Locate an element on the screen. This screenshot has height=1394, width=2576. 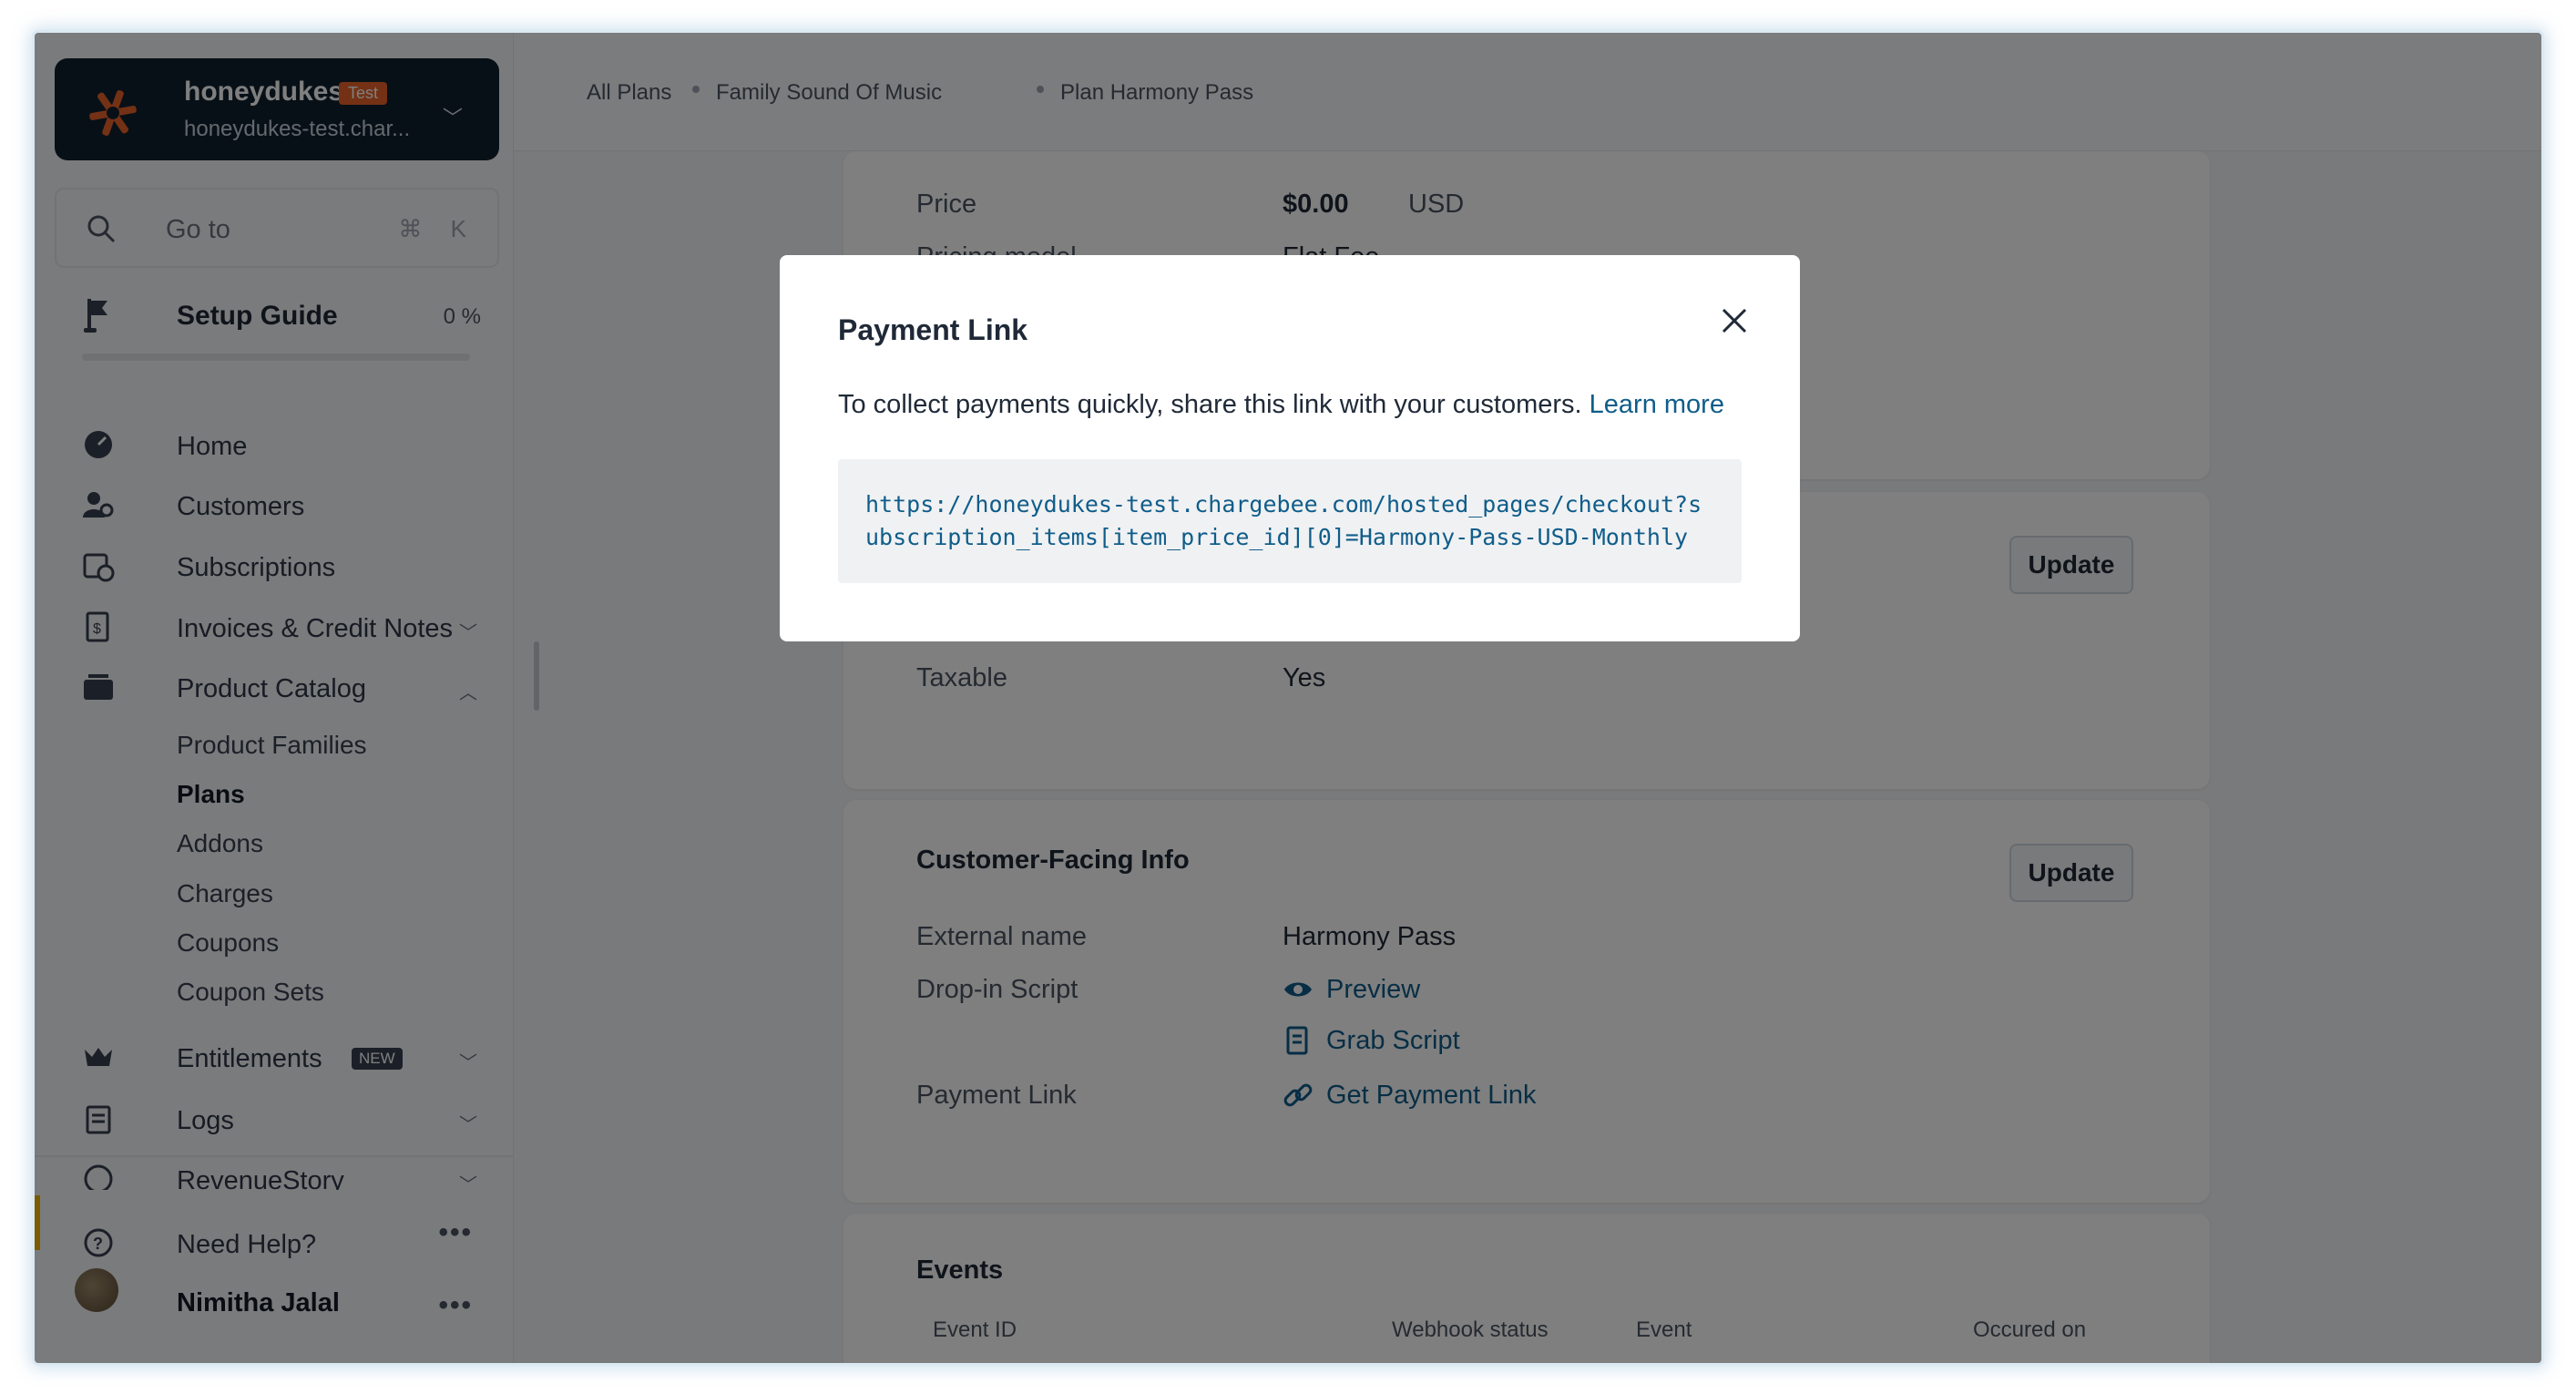
learn-more-link: Learn more is located at coordinates (1657, 404).